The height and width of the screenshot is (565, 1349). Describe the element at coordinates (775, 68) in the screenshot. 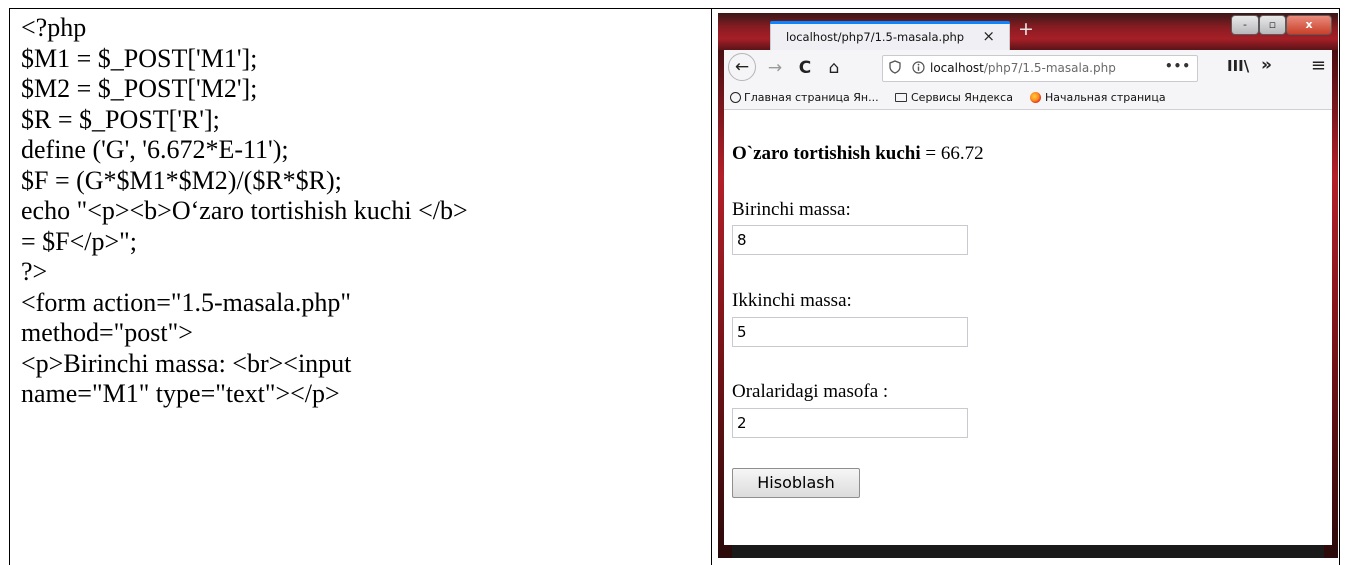

I see `forward-arrow-icon: →` at that location.